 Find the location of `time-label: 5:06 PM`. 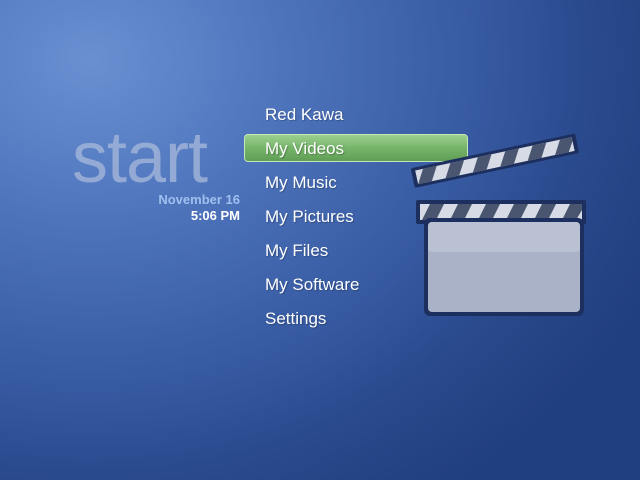

time-label: 5:06 PM is located at coordinates (215, 215).